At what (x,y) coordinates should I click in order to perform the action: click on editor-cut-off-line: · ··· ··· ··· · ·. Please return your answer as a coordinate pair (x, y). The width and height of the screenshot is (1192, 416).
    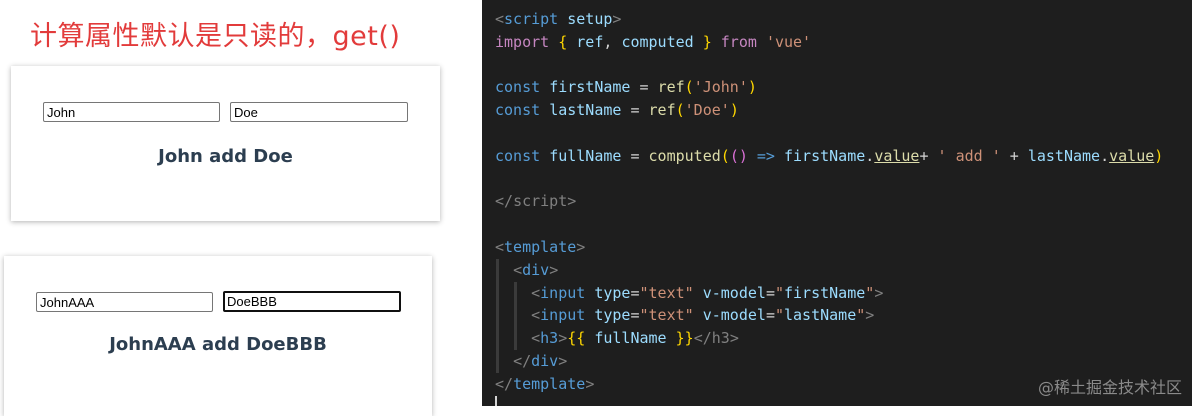
    Looking at the image, I should click on (837, 3).